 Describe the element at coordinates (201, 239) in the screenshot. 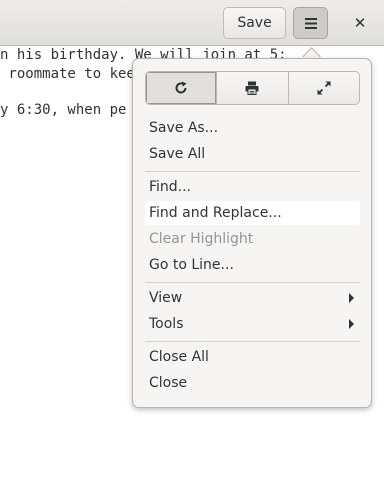

I see `menu-item-clear-highlight: Clear Highlight` at that location.